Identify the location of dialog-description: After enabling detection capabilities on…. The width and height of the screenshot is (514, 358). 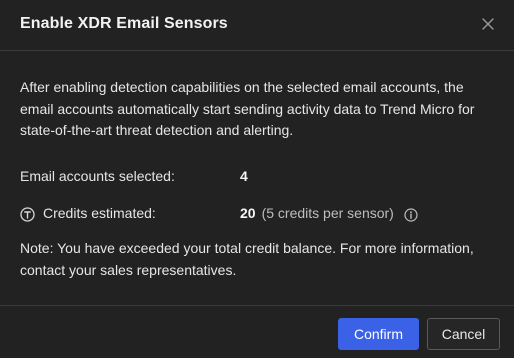
(247, 108).